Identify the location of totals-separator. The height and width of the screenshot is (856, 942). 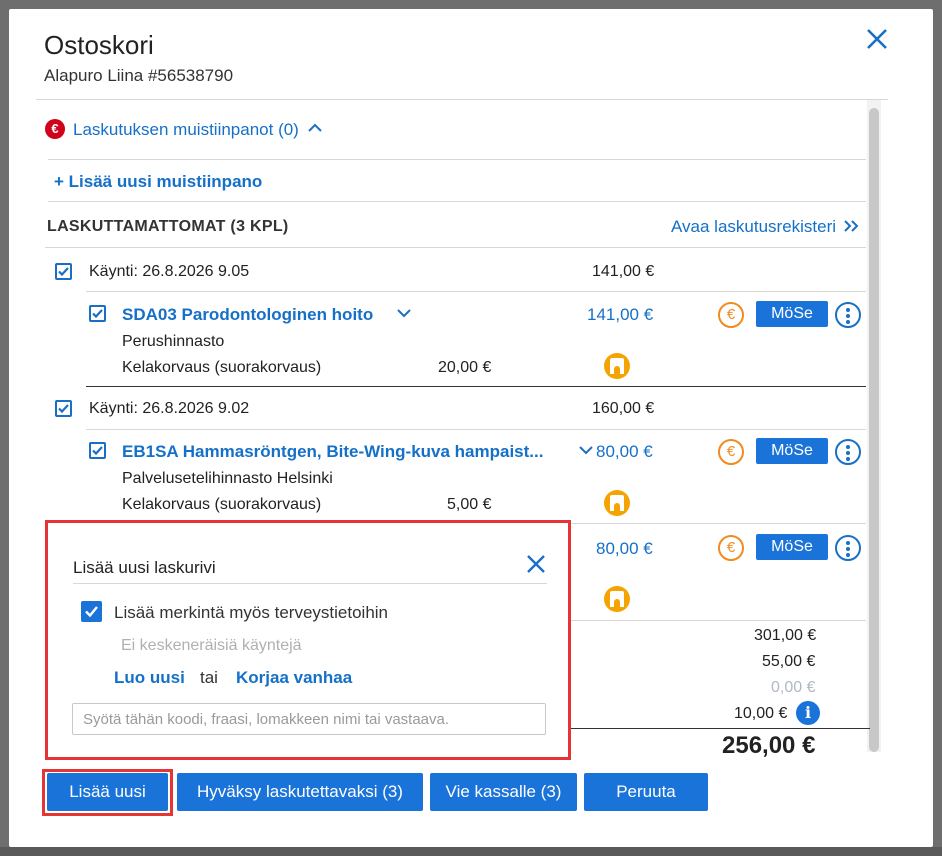
(715, 728).